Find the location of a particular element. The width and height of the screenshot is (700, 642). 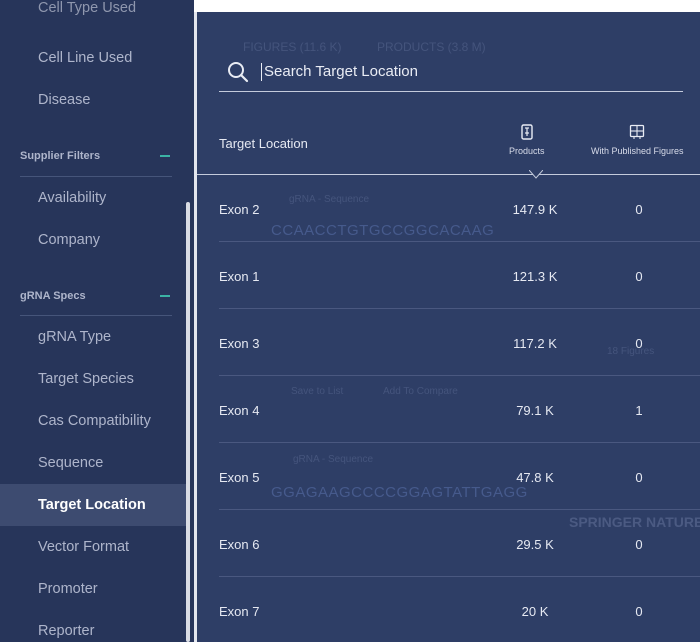

table-row: Exon 2 147.9 K 0 is located at coordinates (448, 208).